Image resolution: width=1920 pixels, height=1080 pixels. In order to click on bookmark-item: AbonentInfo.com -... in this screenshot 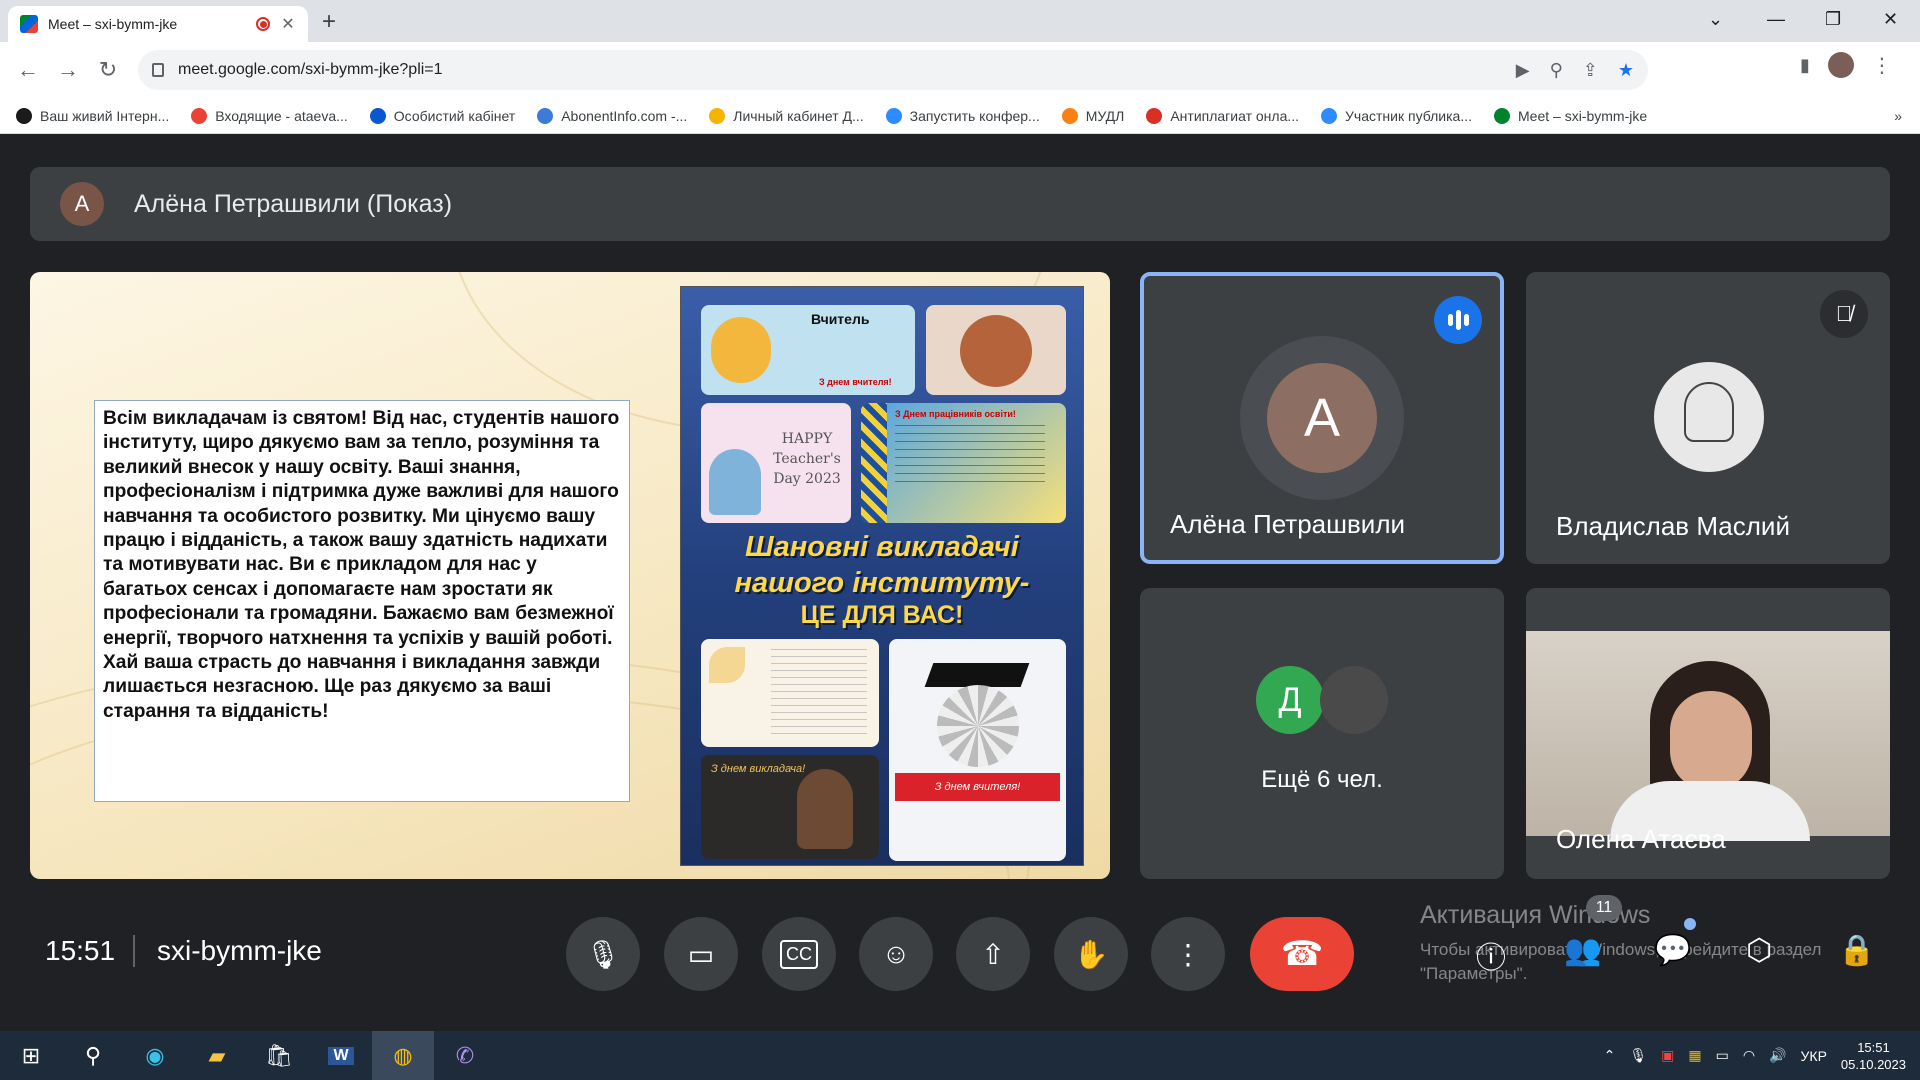, I will do `click(612, 115)`.